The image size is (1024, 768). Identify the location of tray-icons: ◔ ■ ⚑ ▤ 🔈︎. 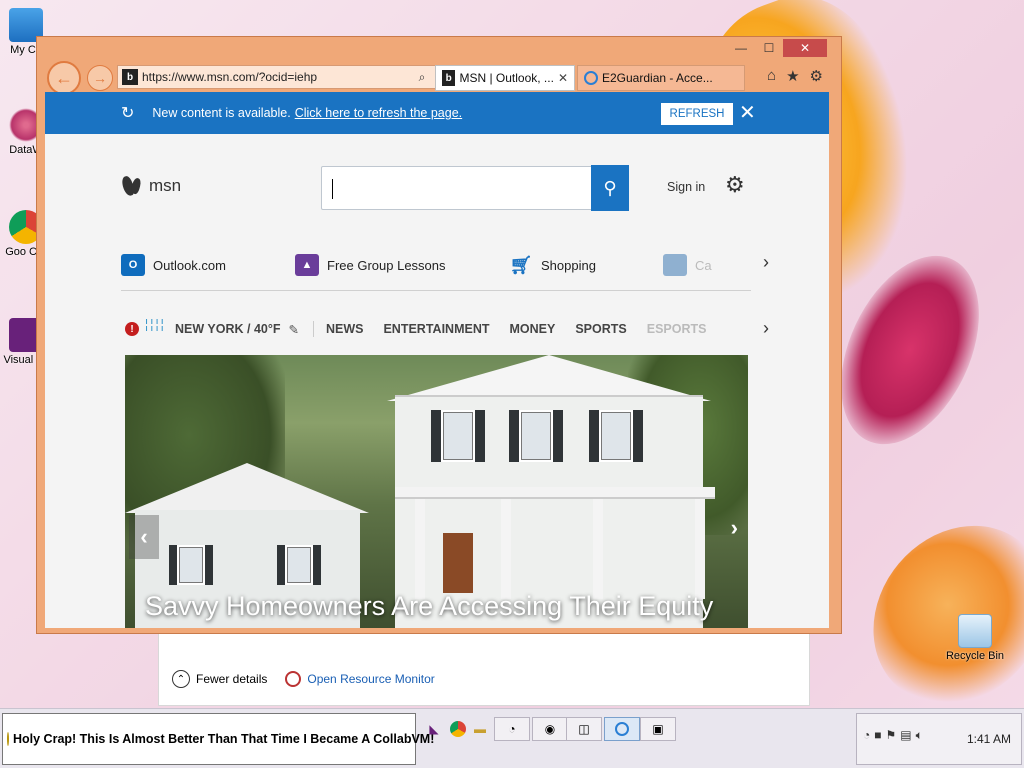
(893, 735).